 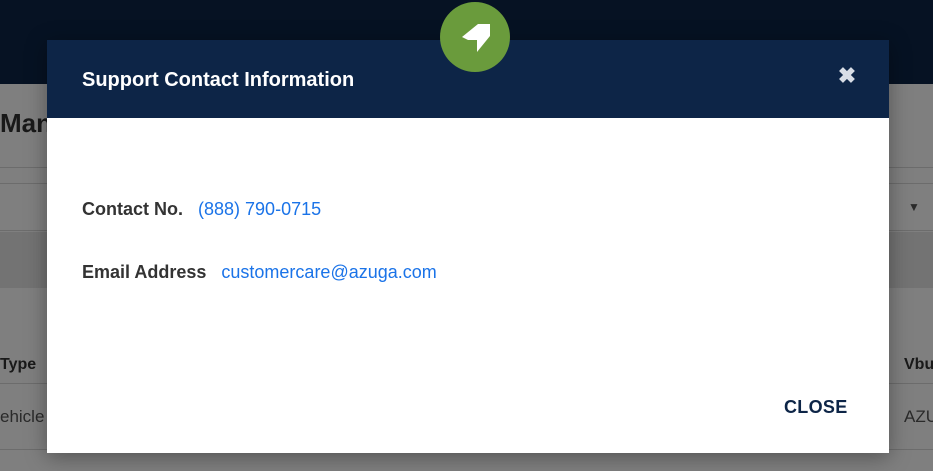 What do you see at coordinates (259, 209) in the screenshot?
I see `contact-number-link: (888) 790-0715` at bounding box center [259, 209].